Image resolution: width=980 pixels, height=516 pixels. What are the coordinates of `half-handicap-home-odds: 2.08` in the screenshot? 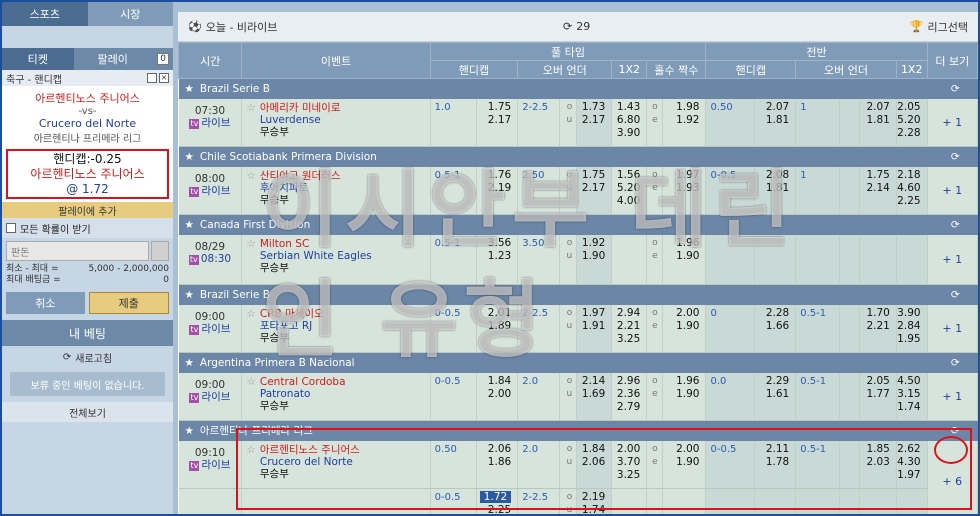 It's located at (772, 175).